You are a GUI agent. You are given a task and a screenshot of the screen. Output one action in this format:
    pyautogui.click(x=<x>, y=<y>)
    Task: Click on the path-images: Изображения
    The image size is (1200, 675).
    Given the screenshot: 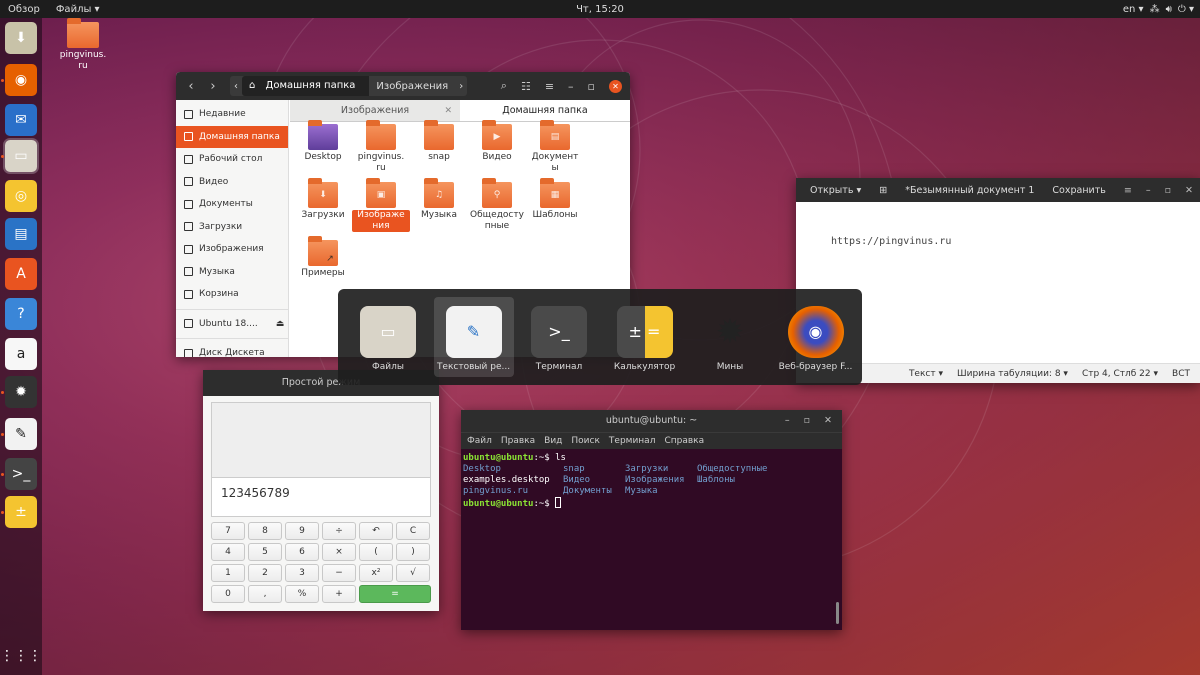 What is the action you would take?
    pyautogui.click(x=412, y=86)
    